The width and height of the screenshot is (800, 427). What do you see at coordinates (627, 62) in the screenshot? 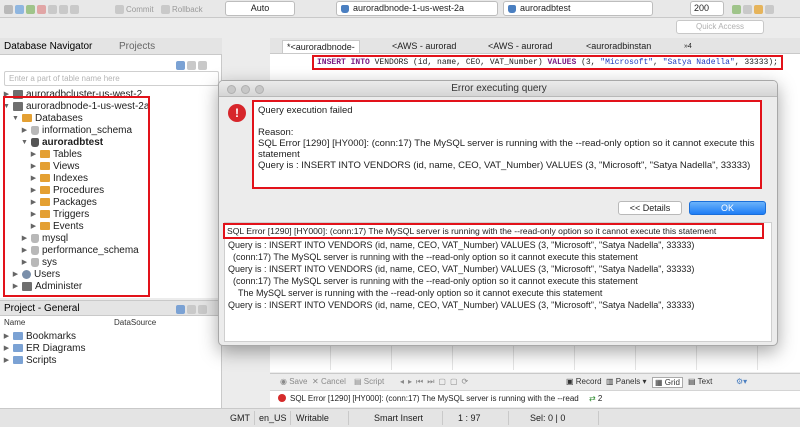
I see `sql-string: "Microsoft"` at bounding box center [627, 62].